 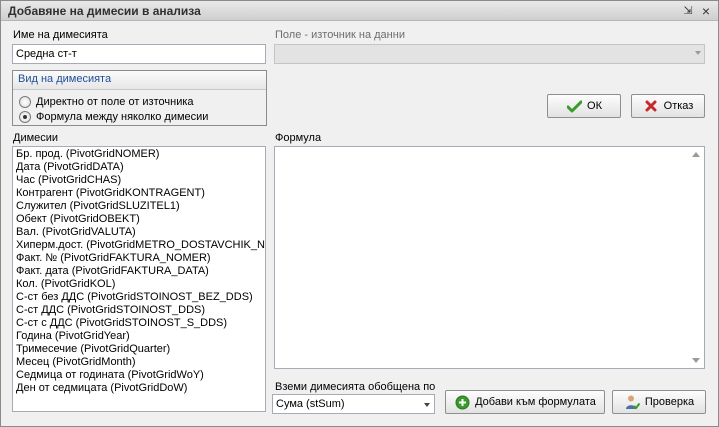 I want to click on dimension-type-header: Вид на димесията, so click(x=139, y=80).